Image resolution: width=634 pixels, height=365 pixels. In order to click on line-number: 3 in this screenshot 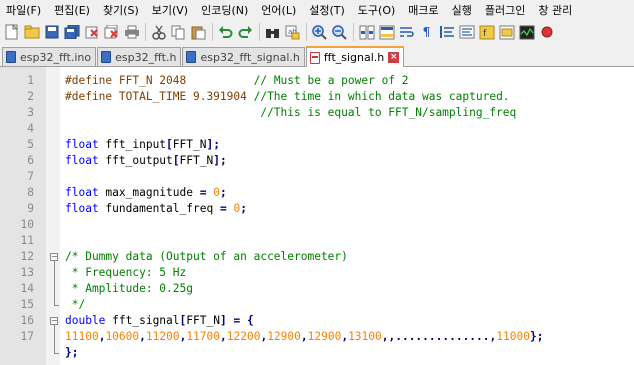, I will do `click(30, 112)`.